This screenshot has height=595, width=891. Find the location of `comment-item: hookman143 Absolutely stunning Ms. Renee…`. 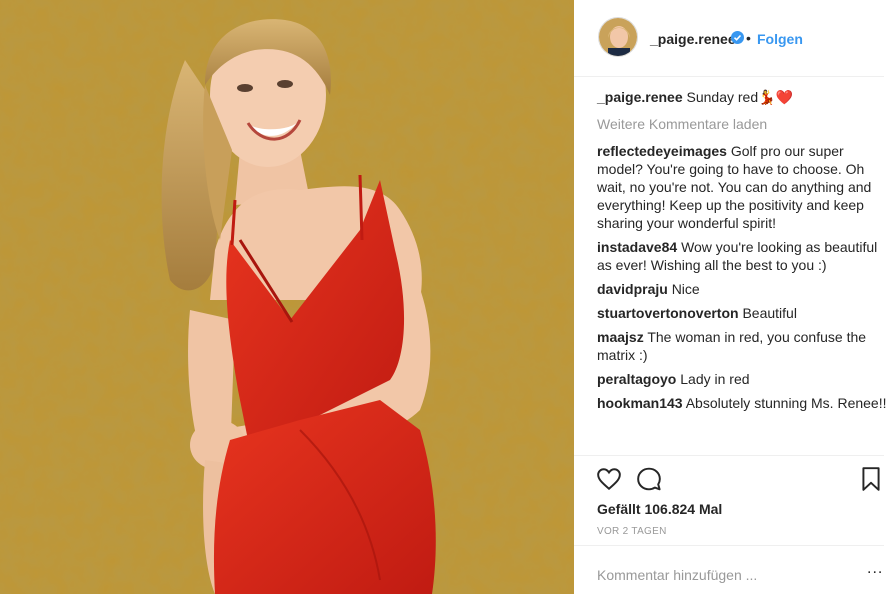

comment-item: hookman143 Absolutely stunning Ms. Renee… is located at coordinates (742, 403).